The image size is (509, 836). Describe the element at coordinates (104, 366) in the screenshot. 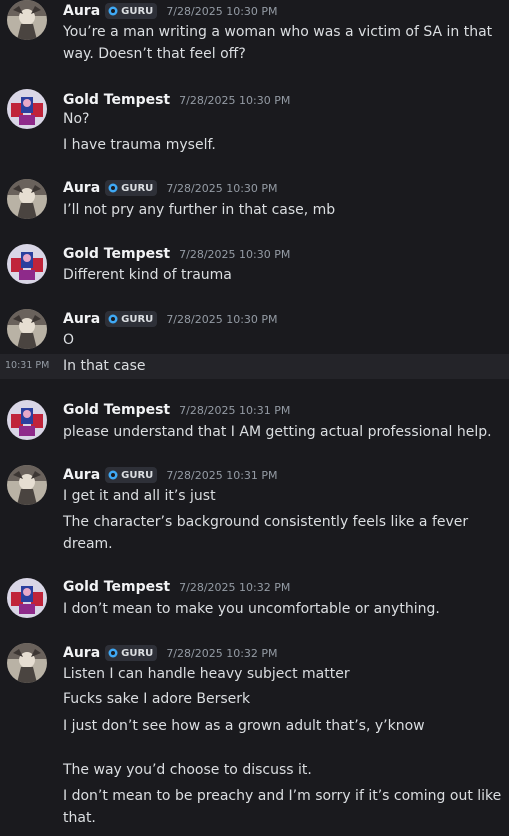

I see `message-text: In that case` at that location.